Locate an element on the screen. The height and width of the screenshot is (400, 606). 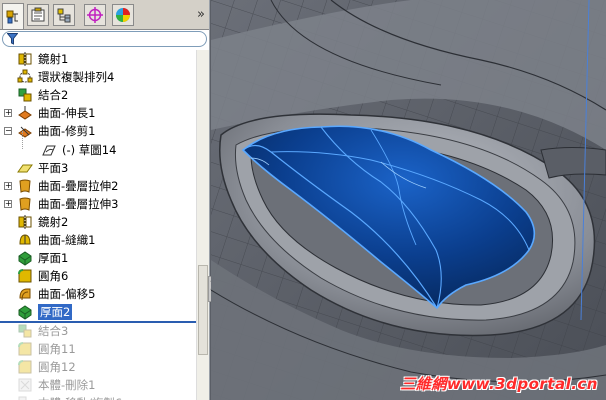
tree-item-label: 曲面-疊層拉伸3 is located at coordinates (78, 204).